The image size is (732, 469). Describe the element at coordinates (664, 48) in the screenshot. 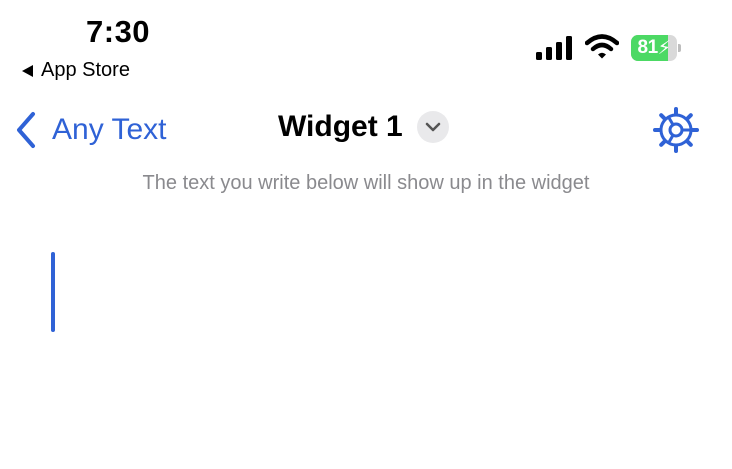

I see `charging-bolt-icon: ⚡` at that location.